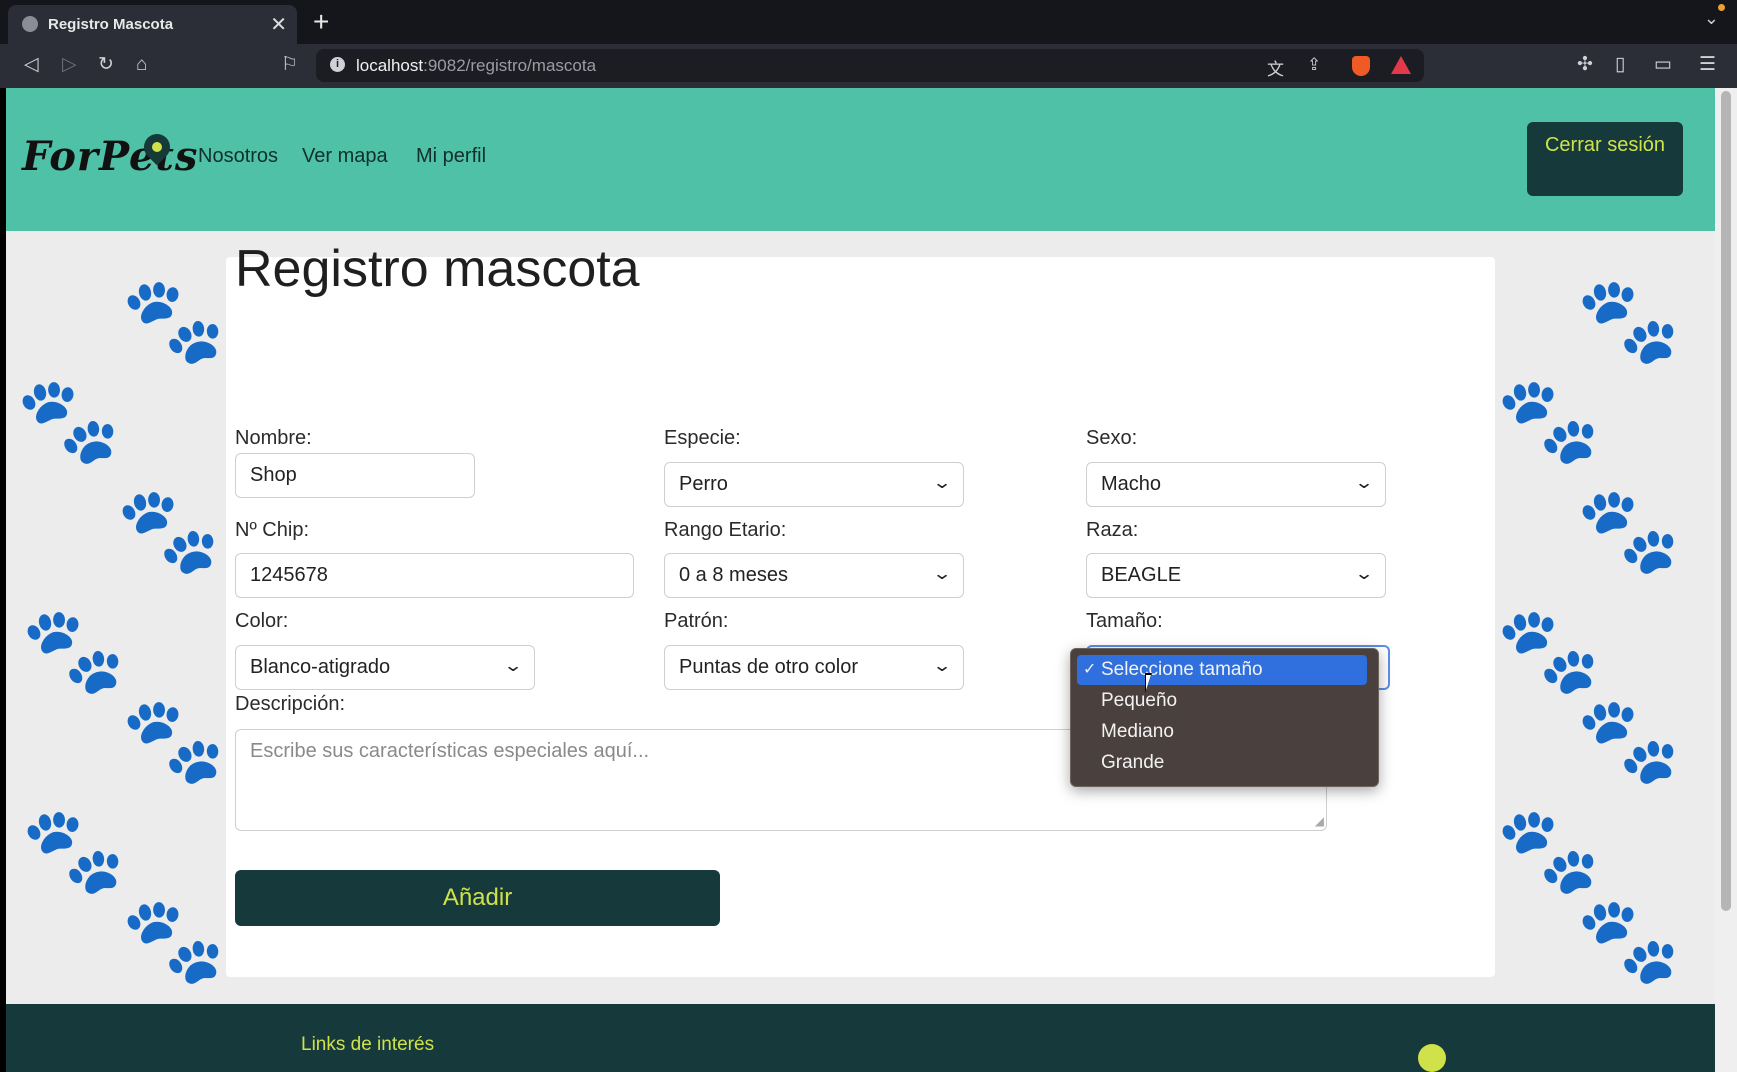 The height and width of the screenshot is (1072, 1737). Describe the element at coordinates (725, 530) in the screenshot. I see `rango-etario-label: Rango Etario:` at that location.